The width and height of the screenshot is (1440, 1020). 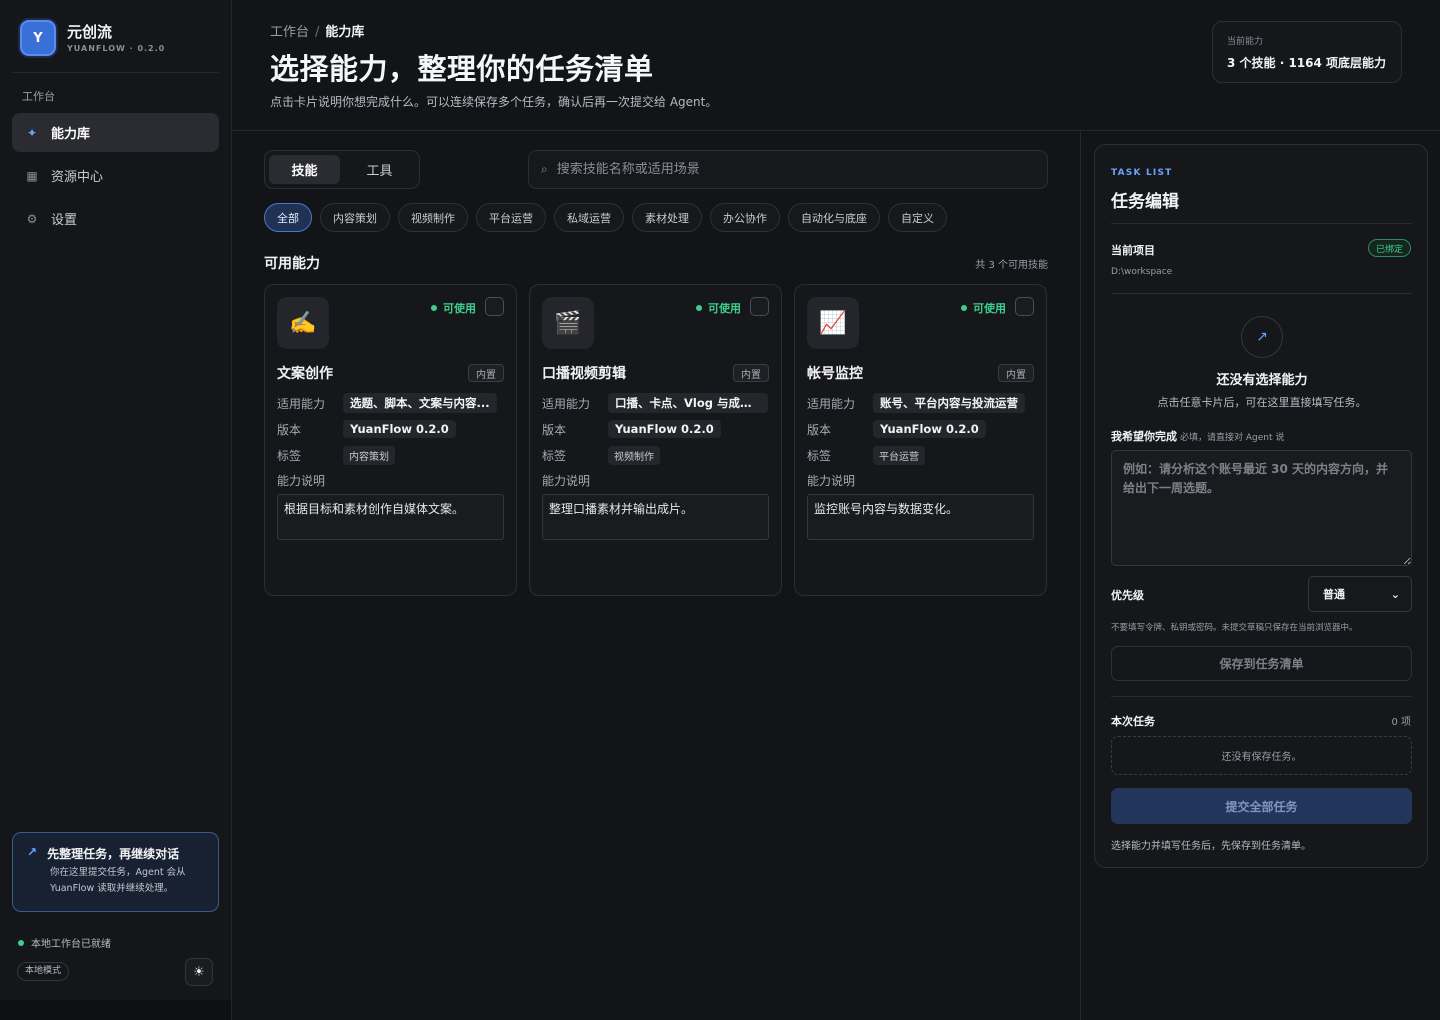 What do you see at coordinates (1261, 663) in the screenshot?
I see `save-to-list-button: 保存到任务清单` at bounding box center [1261, 663].